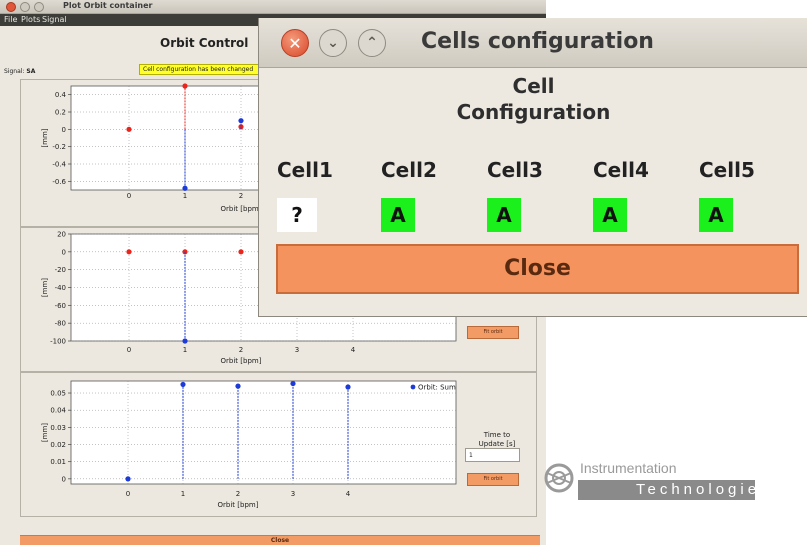  I want to click on cell5-label: Cell5, so click(727, 170).